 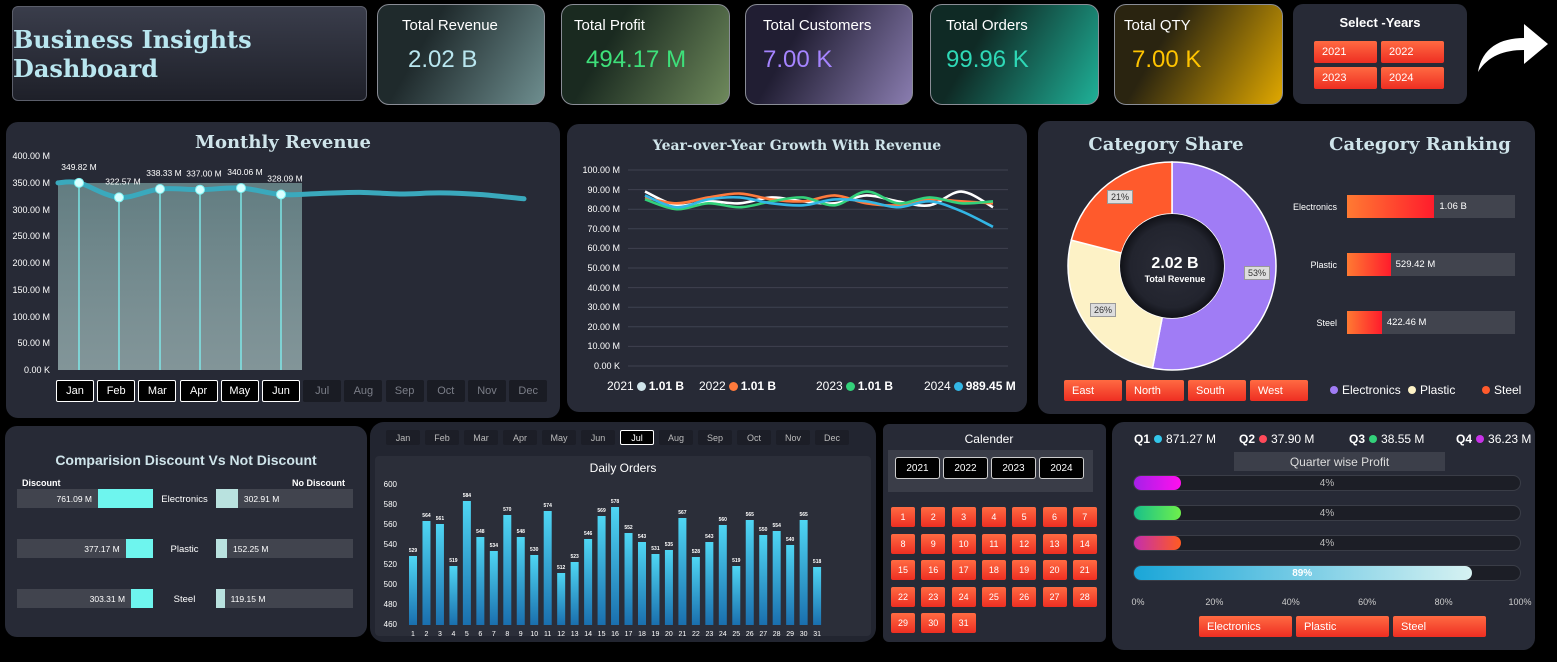 I want to click on kpi-label: Total QTY, so click(x=1157, y=25).